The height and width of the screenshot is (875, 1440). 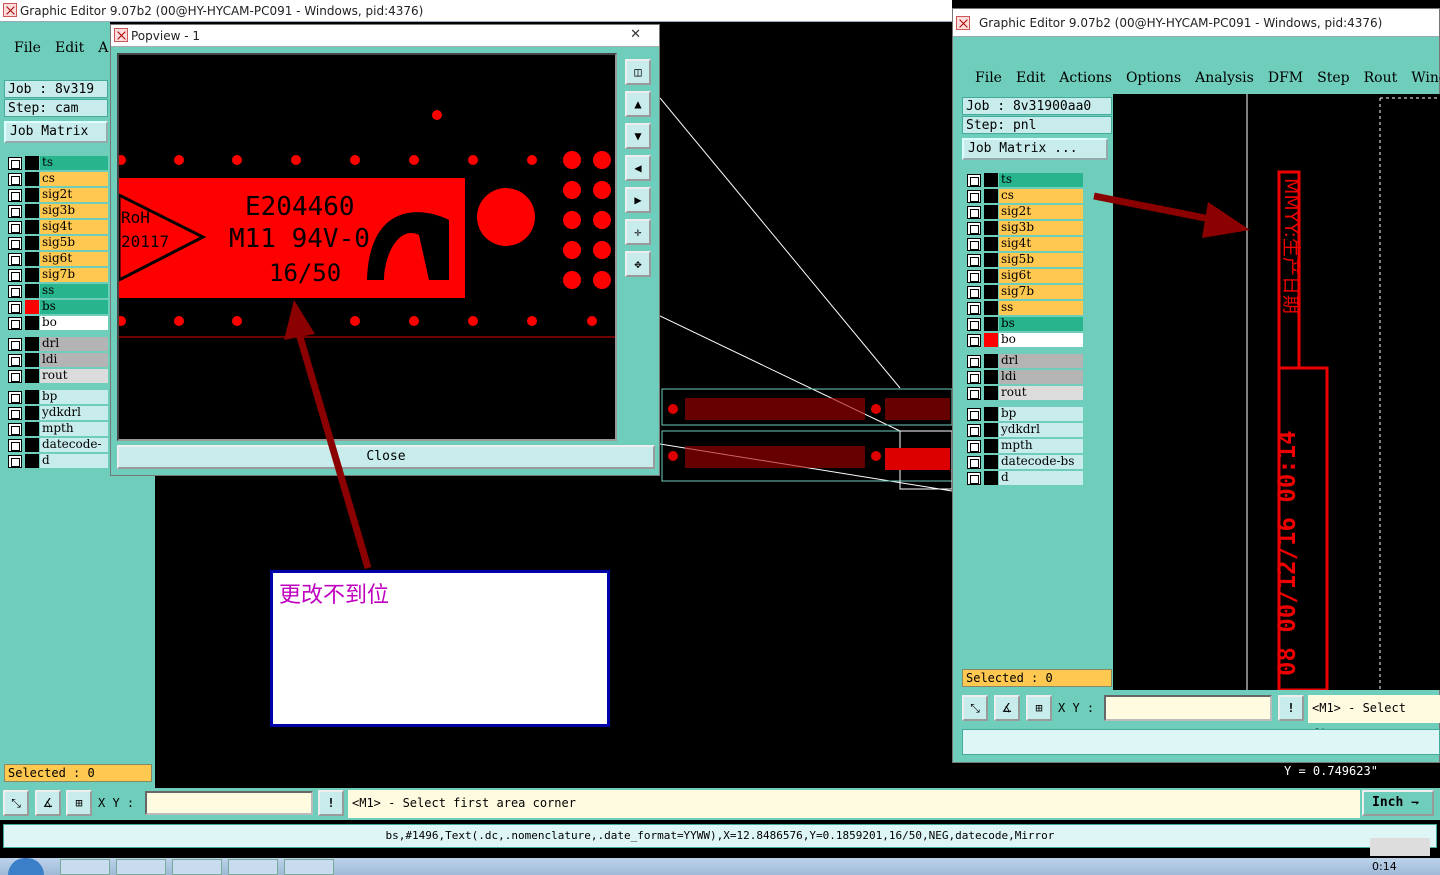 I want to click on left_window-layer-row: ydkdrl, so click(x=56, y=413).